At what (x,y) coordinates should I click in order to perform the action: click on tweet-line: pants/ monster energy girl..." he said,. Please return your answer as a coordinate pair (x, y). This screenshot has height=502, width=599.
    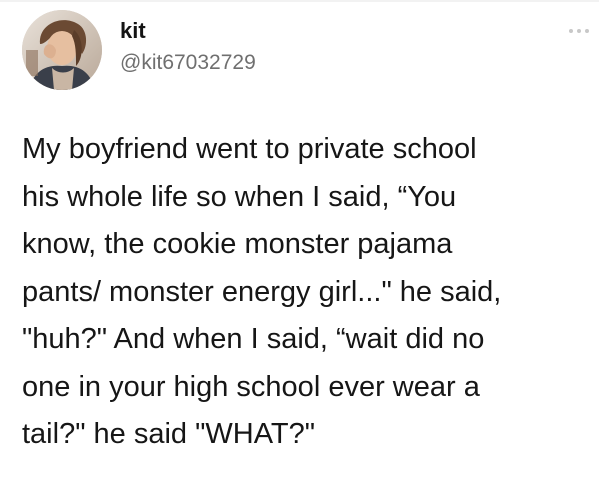
    Looking at the image, I should click on (262, 291).